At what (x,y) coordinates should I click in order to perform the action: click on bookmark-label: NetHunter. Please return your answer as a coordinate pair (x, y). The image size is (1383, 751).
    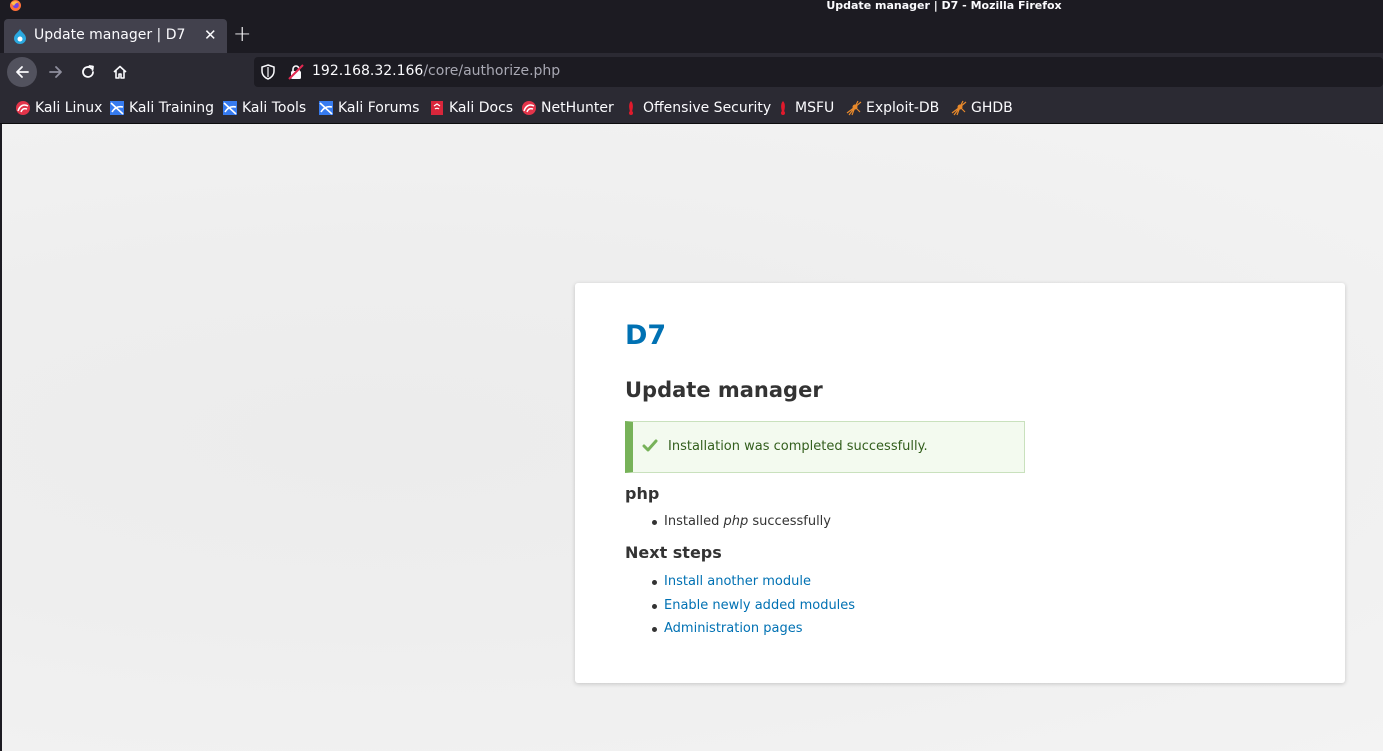
    Looking at the image, I should click on (577, 108).